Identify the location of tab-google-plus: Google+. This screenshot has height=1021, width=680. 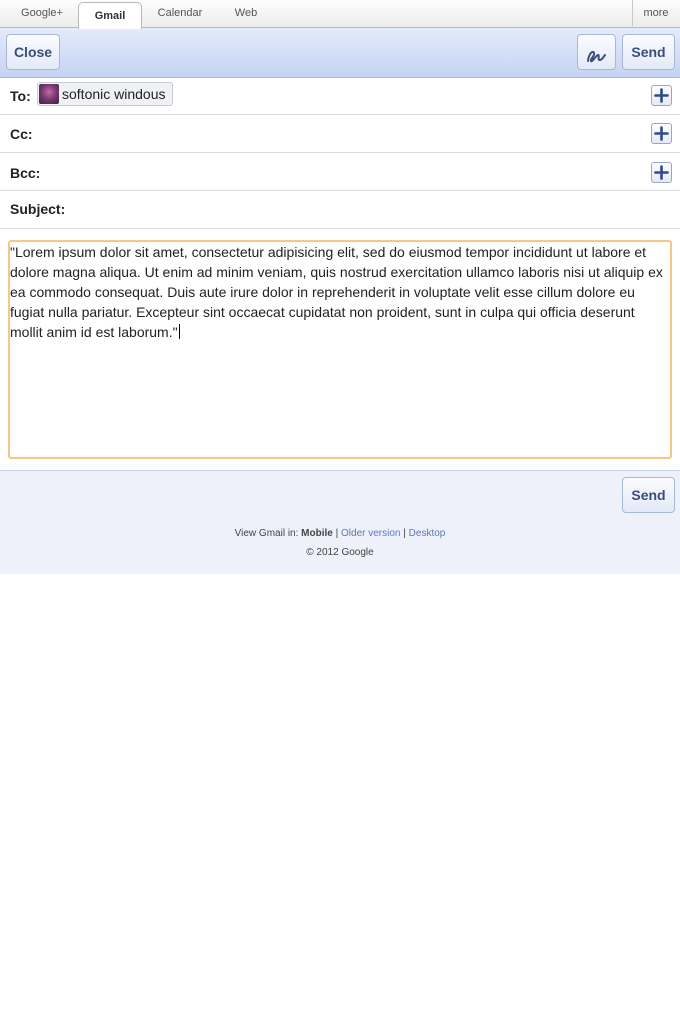
(42, 13).